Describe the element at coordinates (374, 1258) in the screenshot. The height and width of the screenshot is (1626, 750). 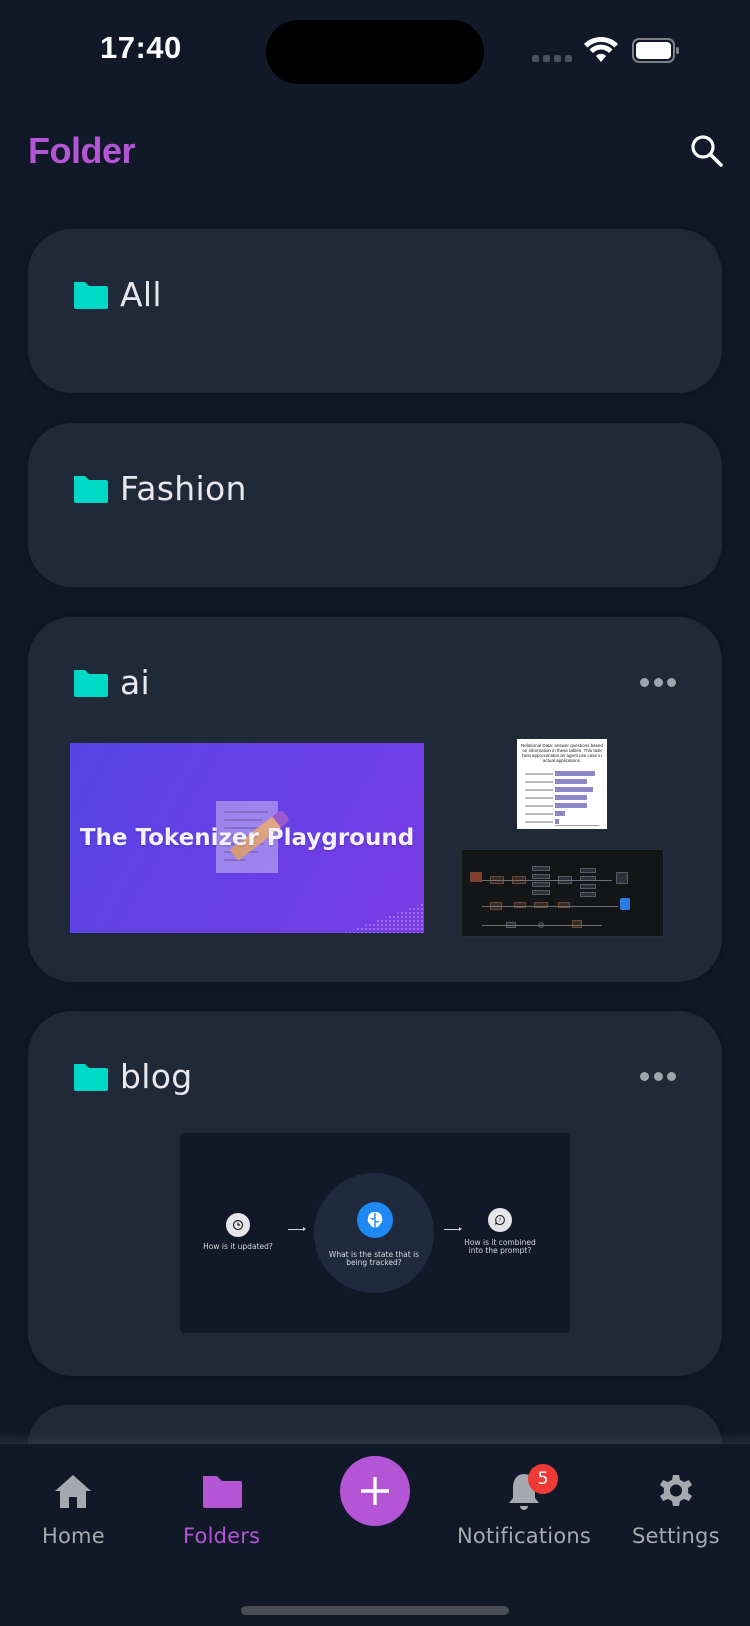
I see `caption-center: What is the state that is being tracked?` at that location.